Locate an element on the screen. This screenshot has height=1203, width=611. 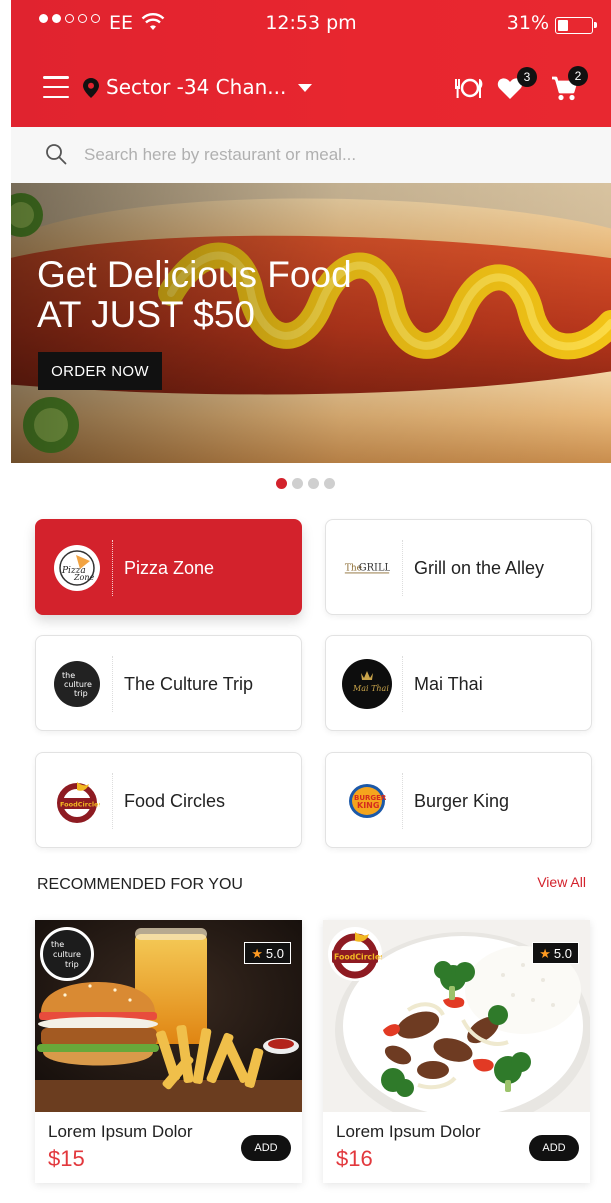
restaurant-card-pizza-zone: Pizza Zone Pizza Zone is located at coordinates (168, 567).